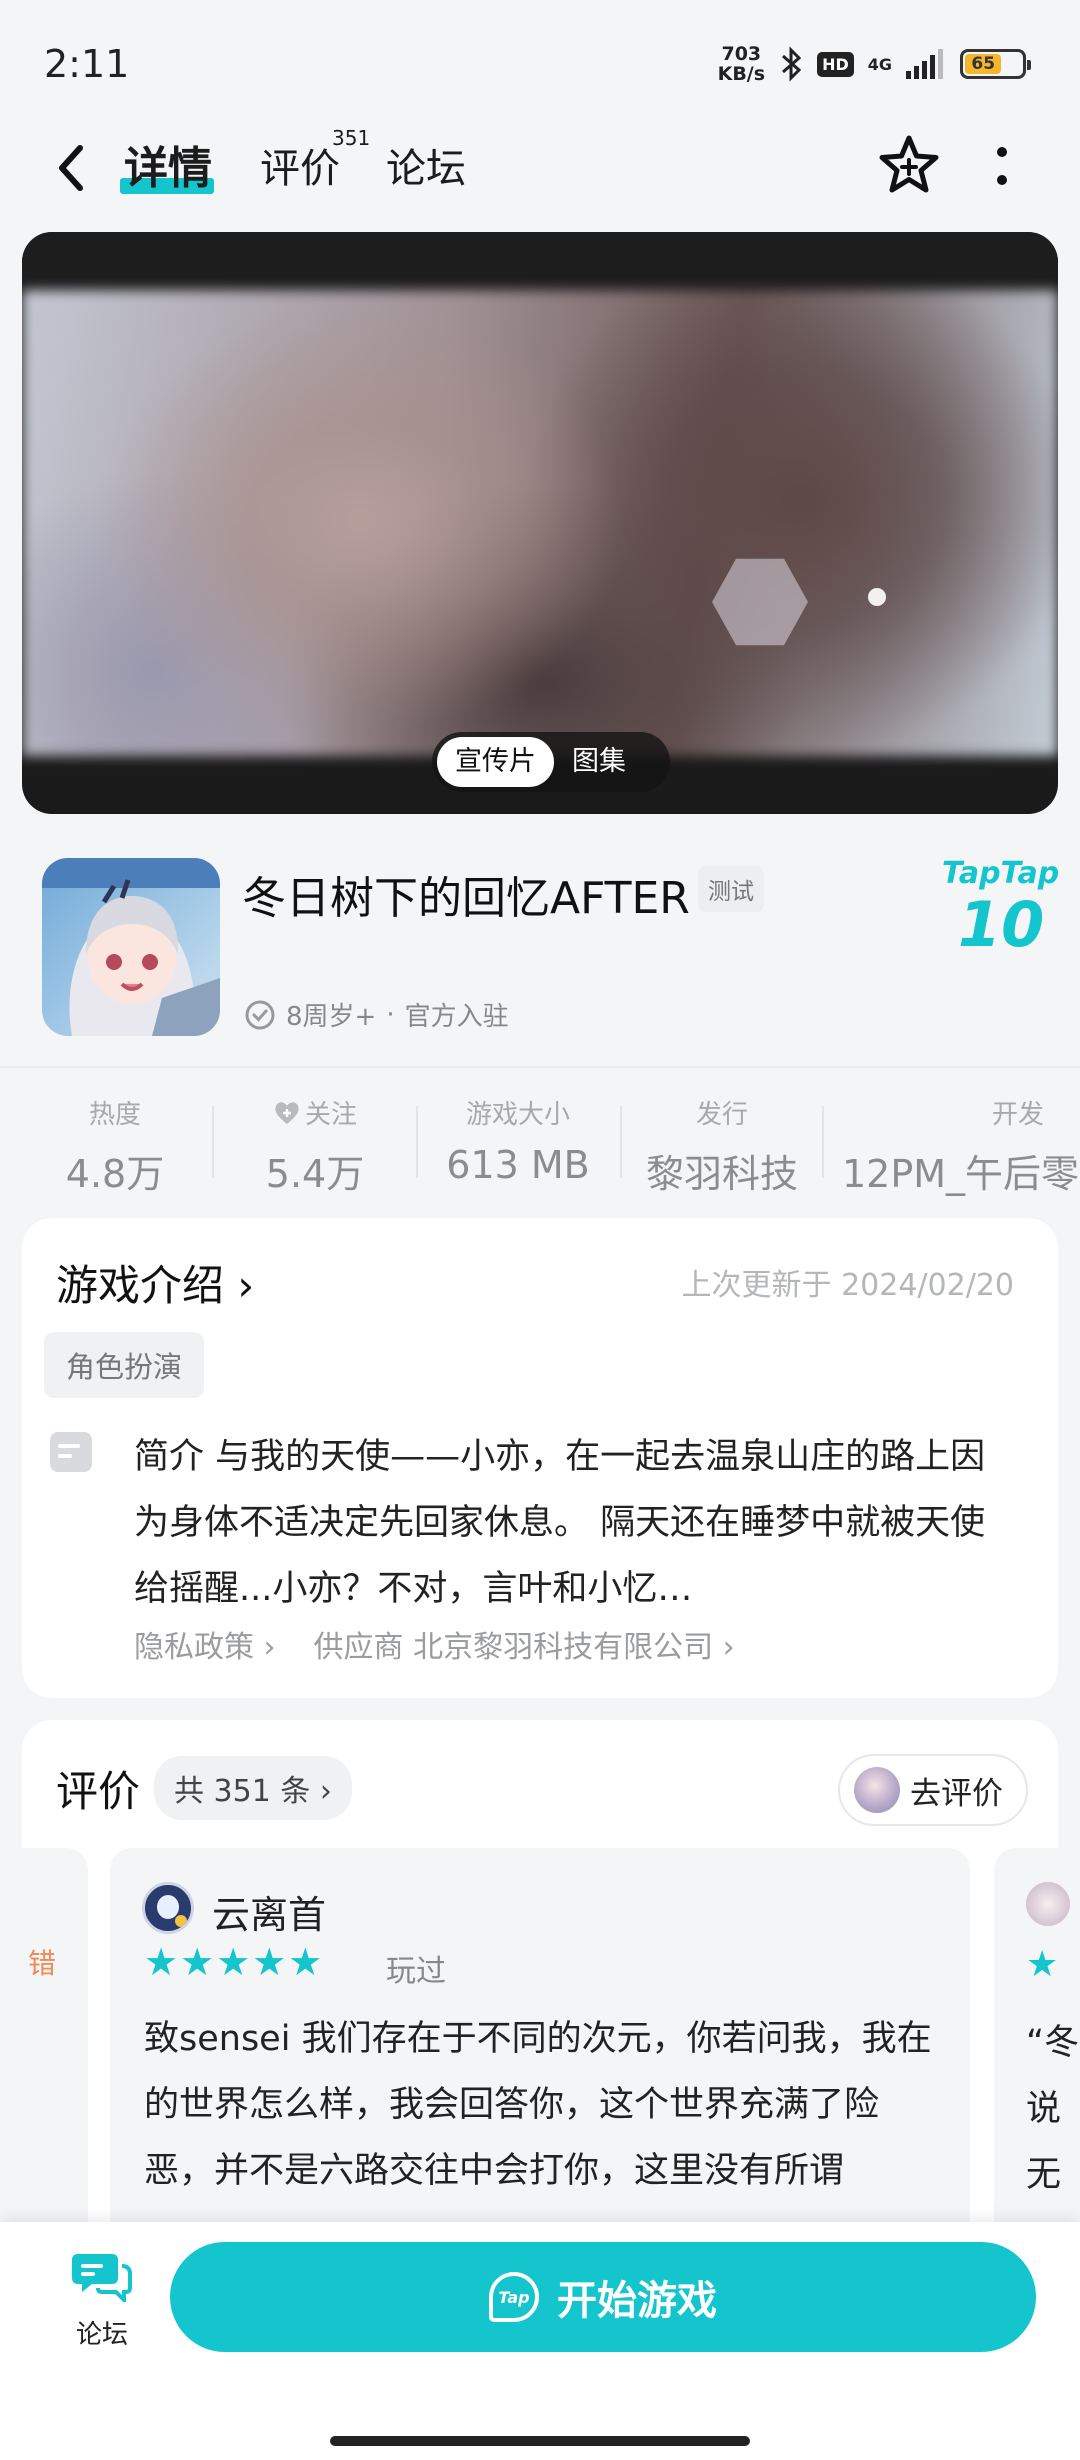 Image resolution: width=1080 pixels, height=2460 pixels. Describe the element at coordinates (518, 1165) in the screenshot. I see `stat-size-value: 613 MB` at that location.